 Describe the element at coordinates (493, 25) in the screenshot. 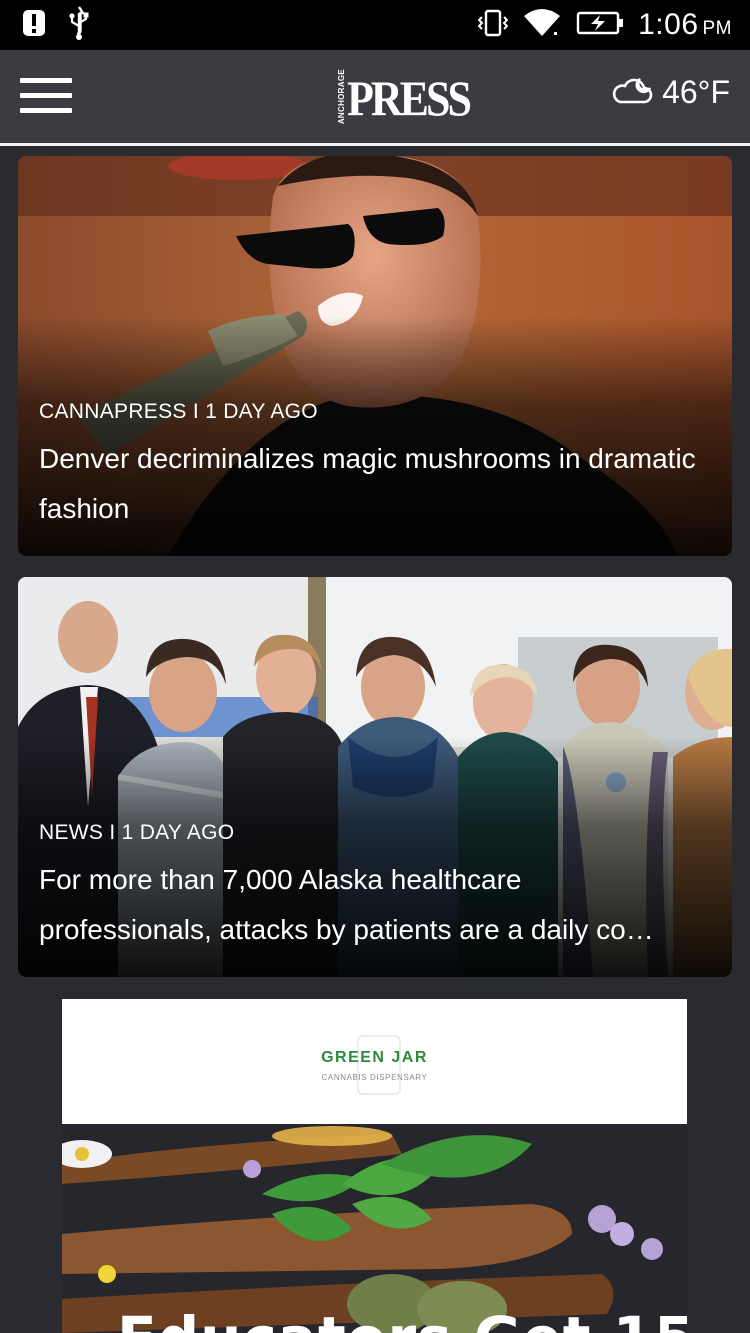

I see `vibrate-icon` at that location.